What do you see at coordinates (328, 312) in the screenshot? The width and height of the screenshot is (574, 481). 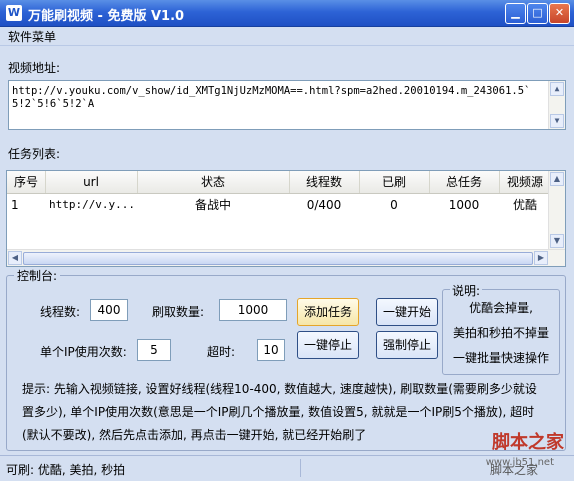 I see `add-task-button: 添加任务` at bounding box center [328, 312].